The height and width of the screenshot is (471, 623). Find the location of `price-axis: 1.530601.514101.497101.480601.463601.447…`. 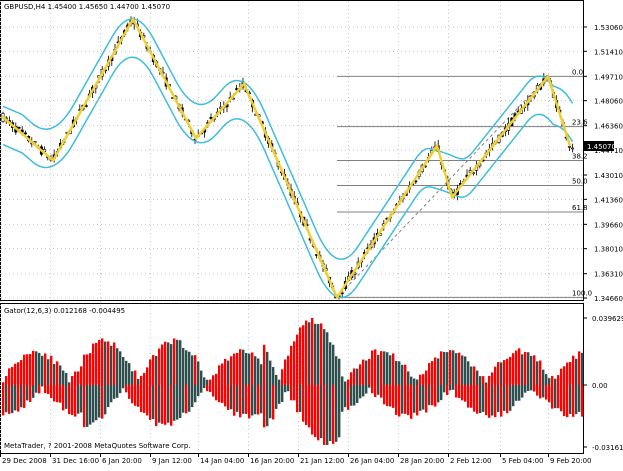

price-axis: 1.530601.514101.497101.480601.463601.447… is located at coordinates (603, 163).